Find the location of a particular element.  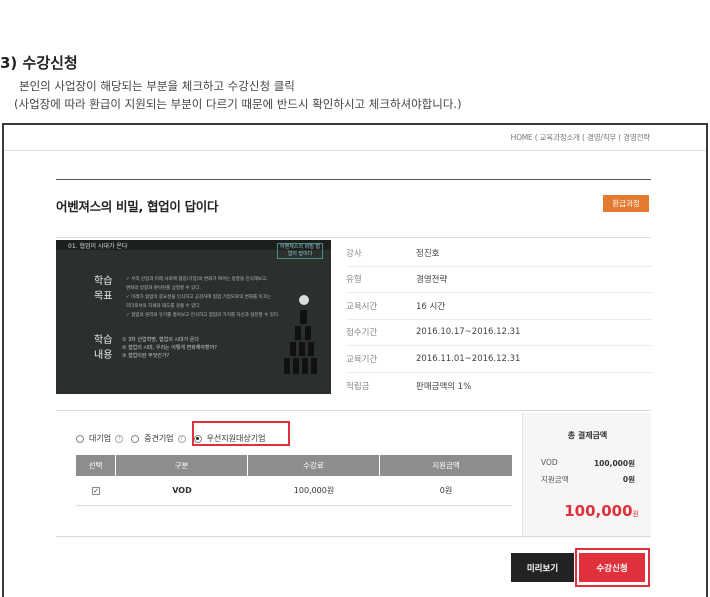

summary-value: 100,000원 is located at coordinates (614, 463).